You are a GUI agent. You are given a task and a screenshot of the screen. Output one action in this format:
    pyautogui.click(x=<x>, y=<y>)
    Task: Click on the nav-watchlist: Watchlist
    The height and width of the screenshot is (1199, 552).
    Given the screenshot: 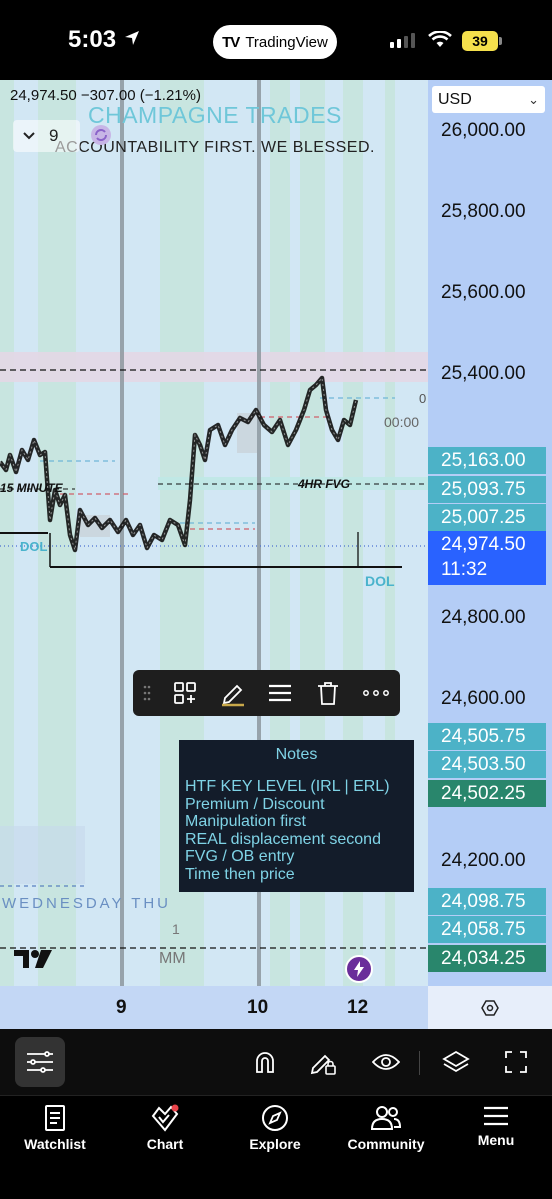 What is the action you would take?
    pyautogui.click(x=55, y=1128)
    